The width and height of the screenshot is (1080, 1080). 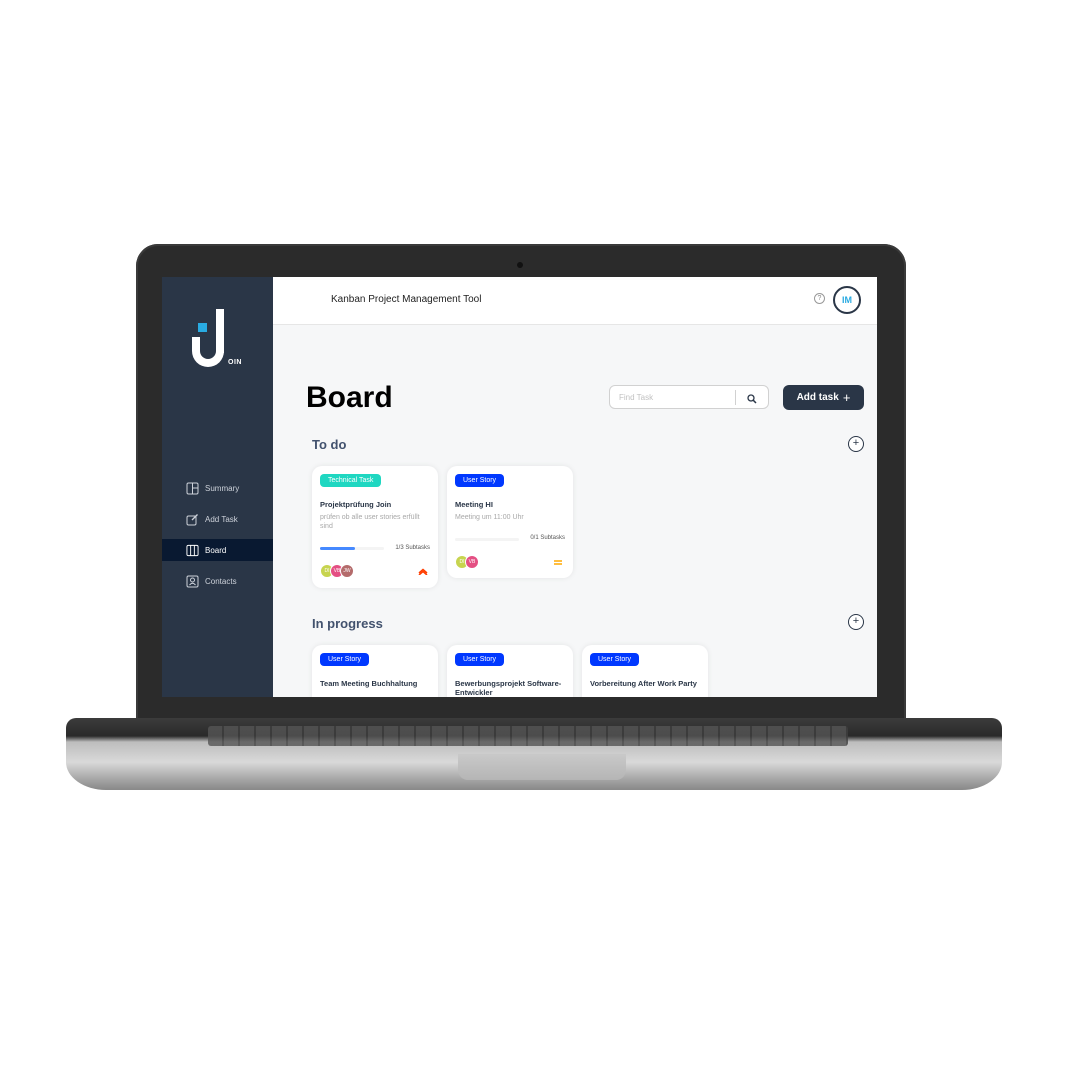 What do you see at coordinates (406, 299) in the screenshot?
I see `header-title: Kanban Project Management Tool` at bounding box center [406, 299].